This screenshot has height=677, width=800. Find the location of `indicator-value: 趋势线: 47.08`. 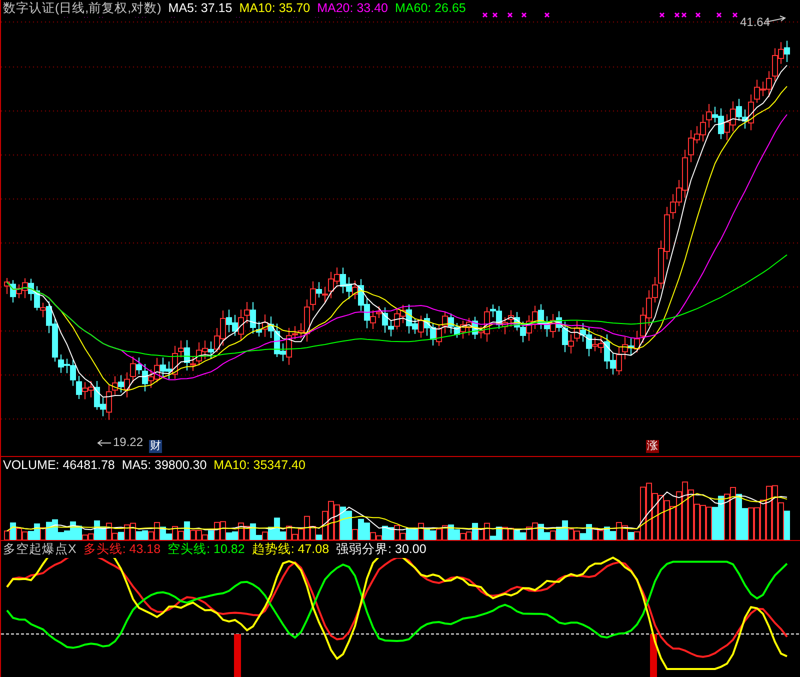

indicator-value: 趋势线: 47.08 is located at coordinates (291, 549).